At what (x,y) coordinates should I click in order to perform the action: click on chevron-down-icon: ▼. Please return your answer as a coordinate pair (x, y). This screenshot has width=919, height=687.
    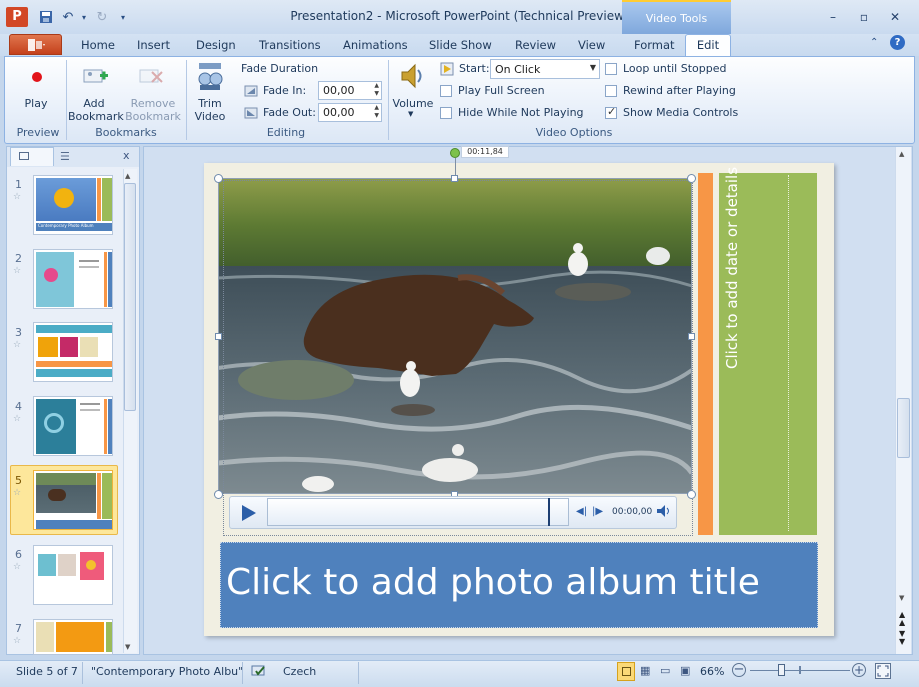
    Looking at the image, I should click on (593, 67).